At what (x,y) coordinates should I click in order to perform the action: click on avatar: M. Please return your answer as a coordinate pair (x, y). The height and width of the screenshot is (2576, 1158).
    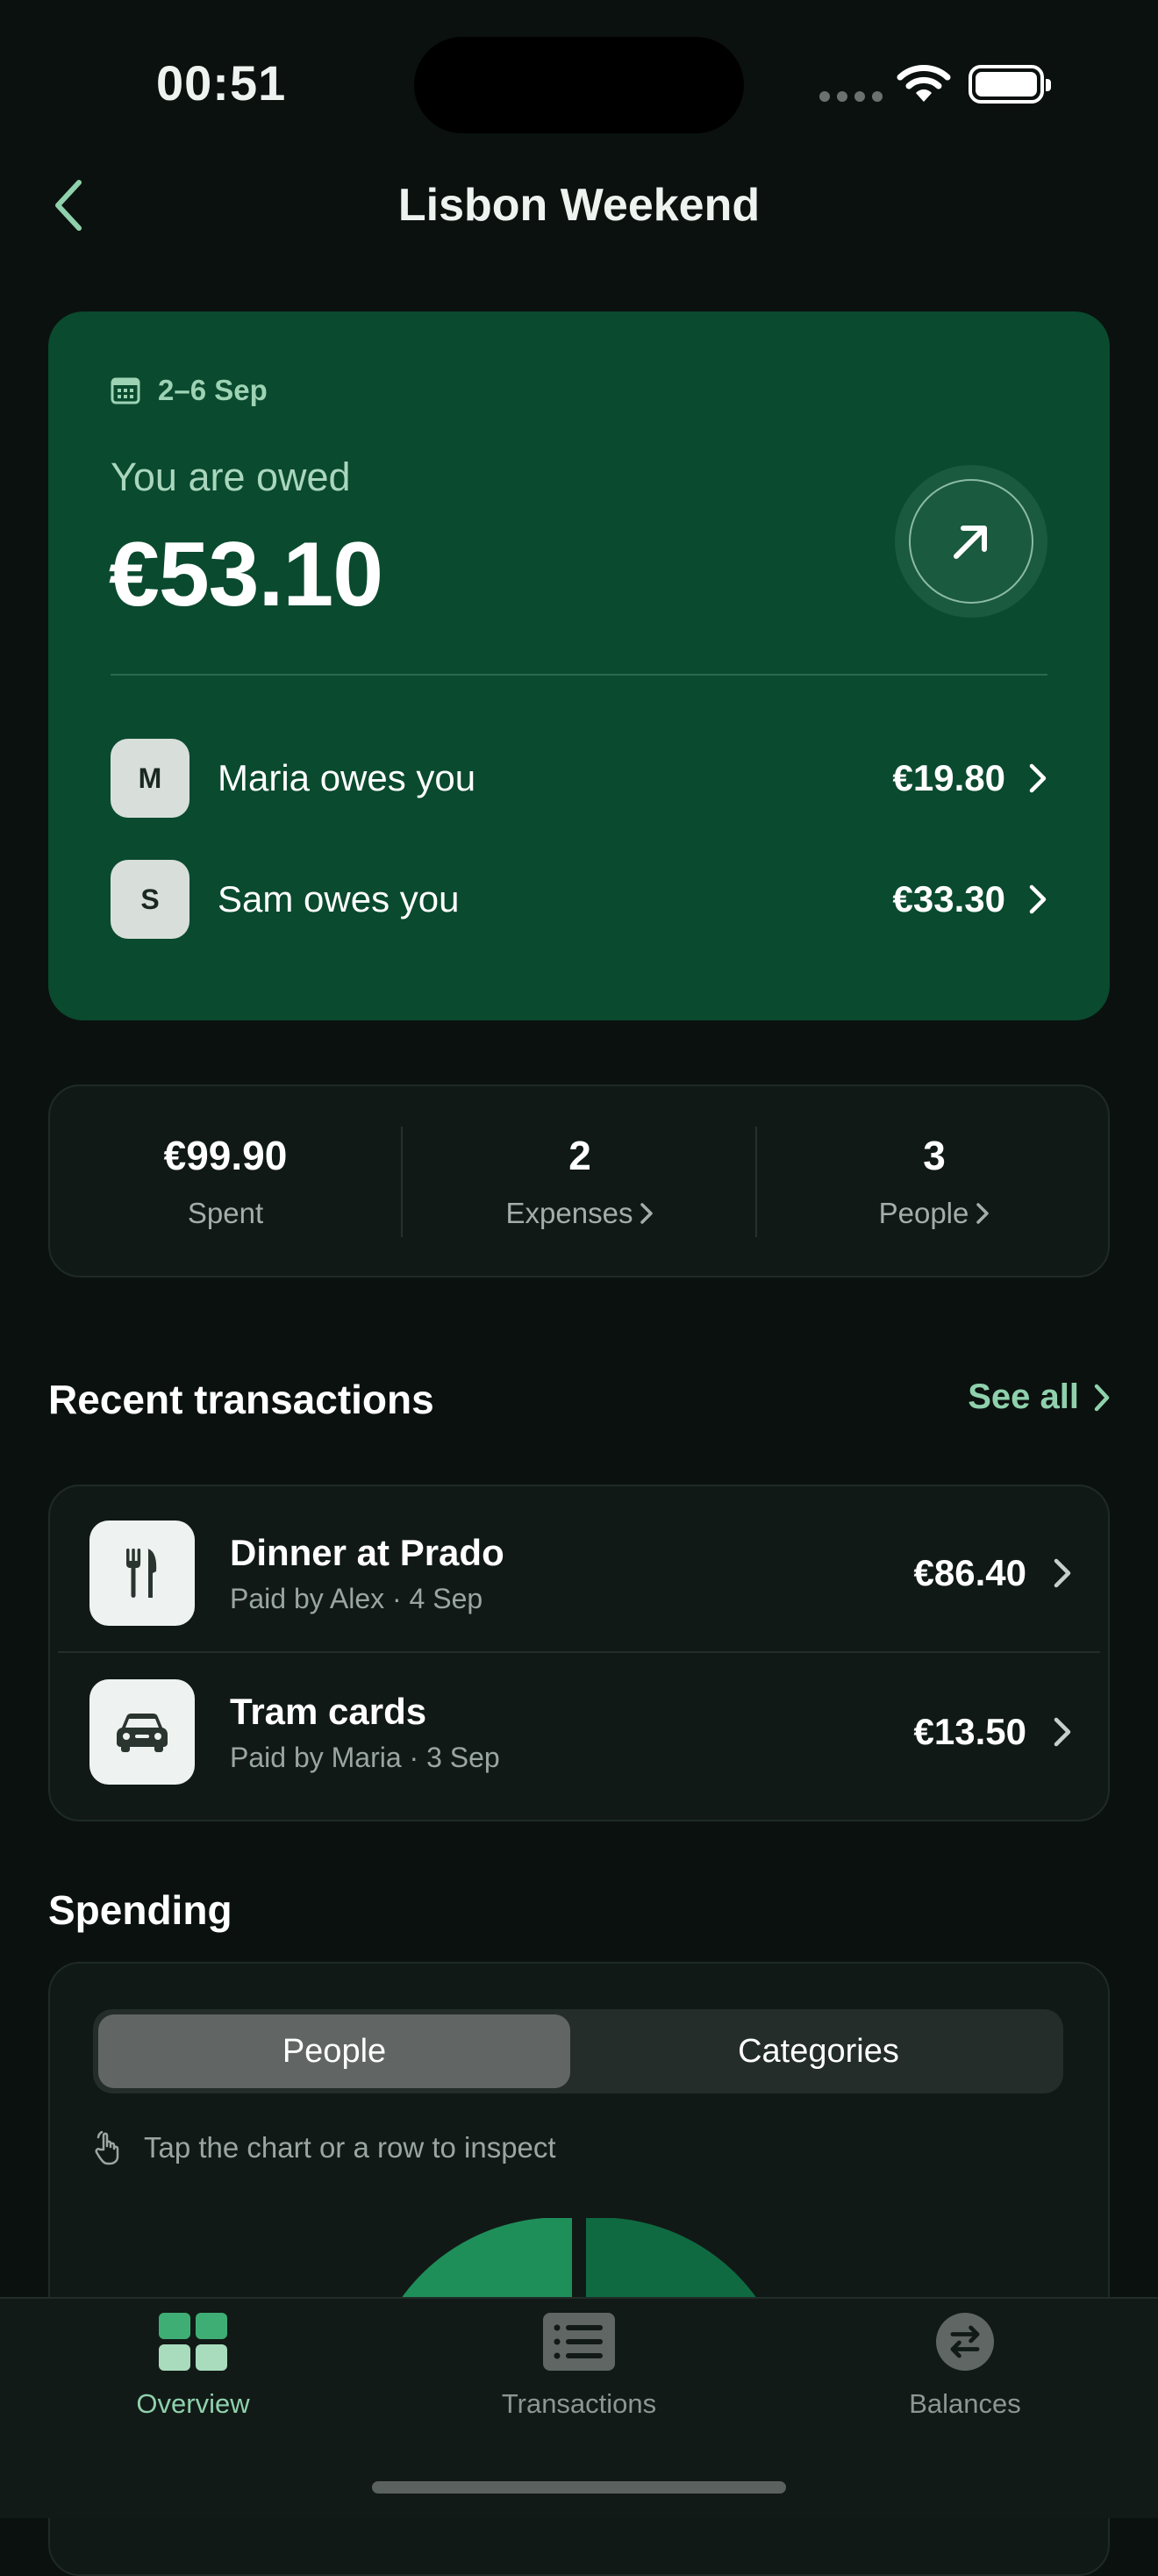
    Looking at the image, I should click on (150, 778).